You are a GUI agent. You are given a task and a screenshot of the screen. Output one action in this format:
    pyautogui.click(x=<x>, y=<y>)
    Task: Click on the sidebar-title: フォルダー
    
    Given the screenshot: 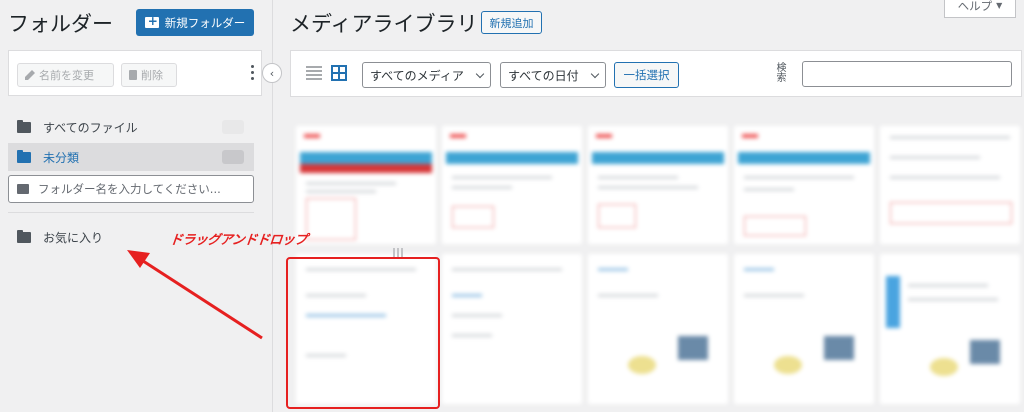 What is the action you would take?
    pyautogui.click(x=60, y=24)
    